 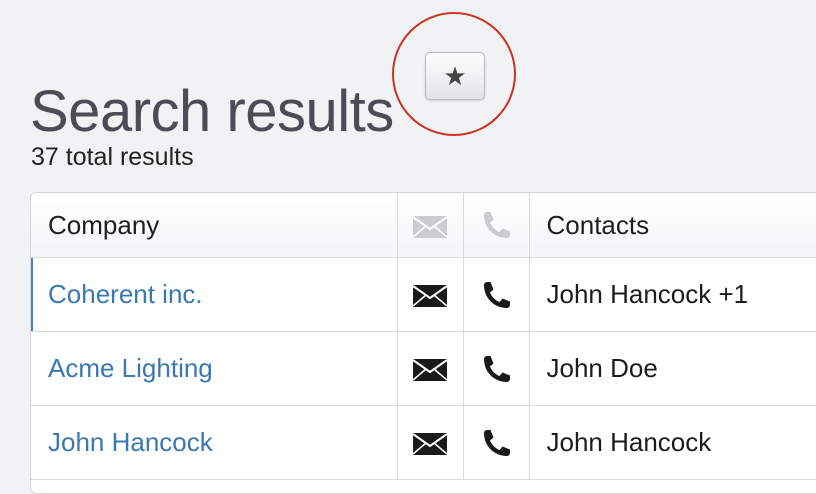 I want to click on table-row: Acme Lighting John Doe, so click(x=423, y=368).